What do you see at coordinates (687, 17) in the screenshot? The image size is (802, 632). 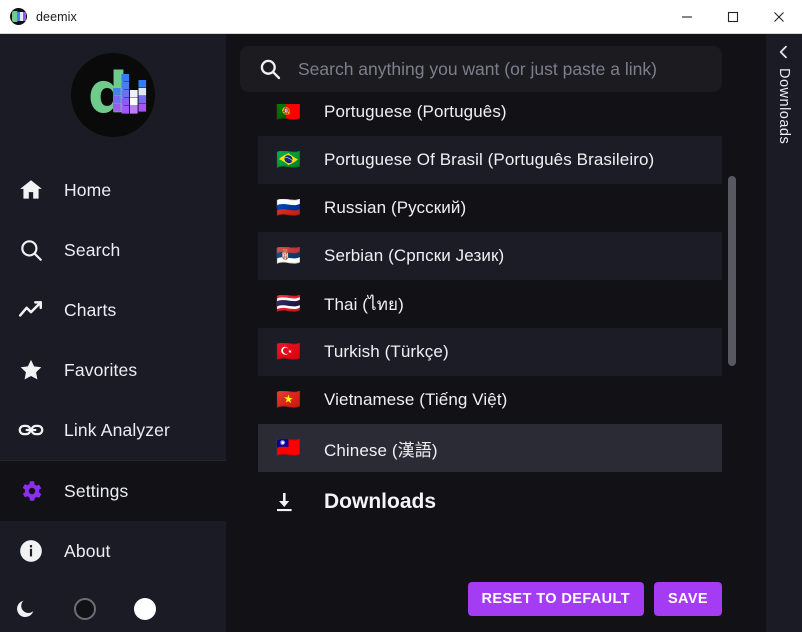 I see `minimize-icon` at bounding box center [687, 17].